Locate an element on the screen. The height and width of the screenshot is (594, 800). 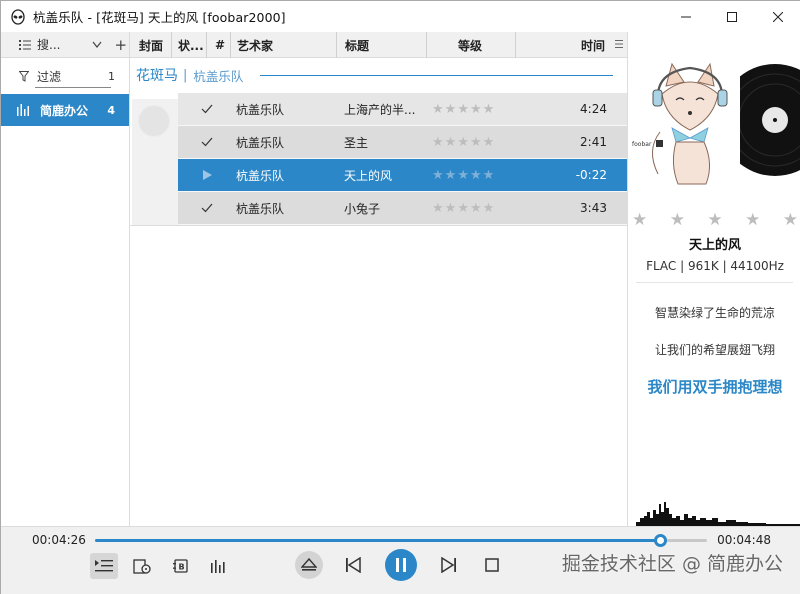
track-row: 杭盖乐队 圣主 ★ ★ ★ ★ ★ 2:41 is located at coordinates (402, 142).